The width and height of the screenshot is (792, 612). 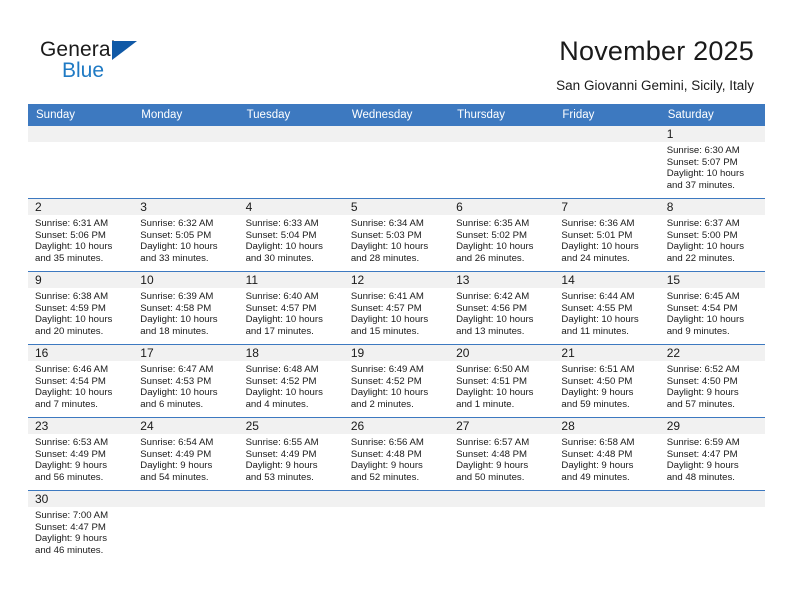 I want to click on sunset-text: Sunset: 4:49 PM, so click(x=176, y=454).